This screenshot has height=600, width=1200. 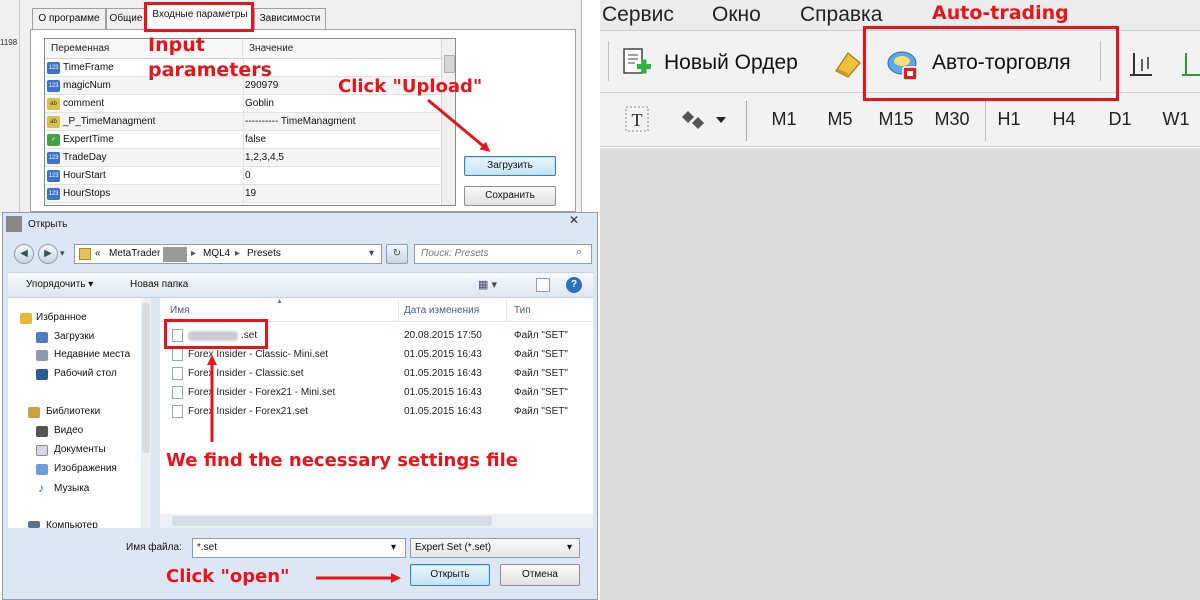 I want to click on highlight-auto-trading, so click(x=991, y=63).